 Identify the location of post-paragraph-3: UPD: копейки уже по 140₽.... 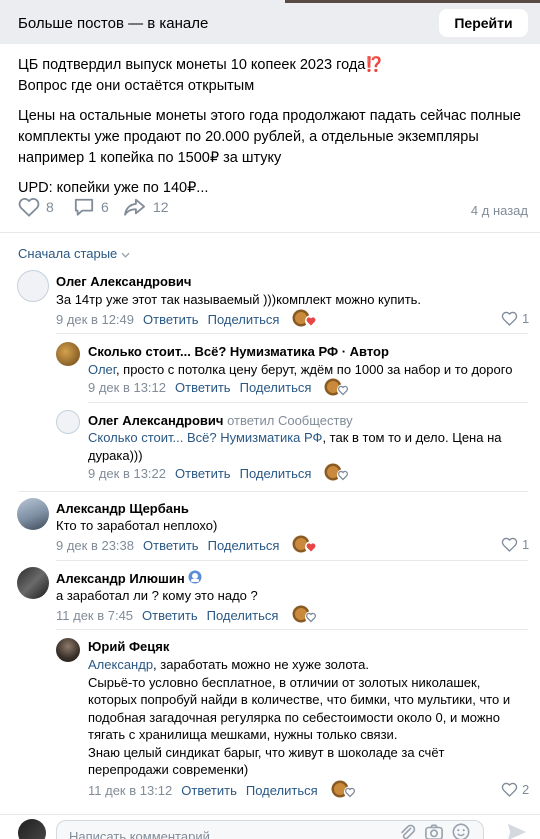
(113, 188).